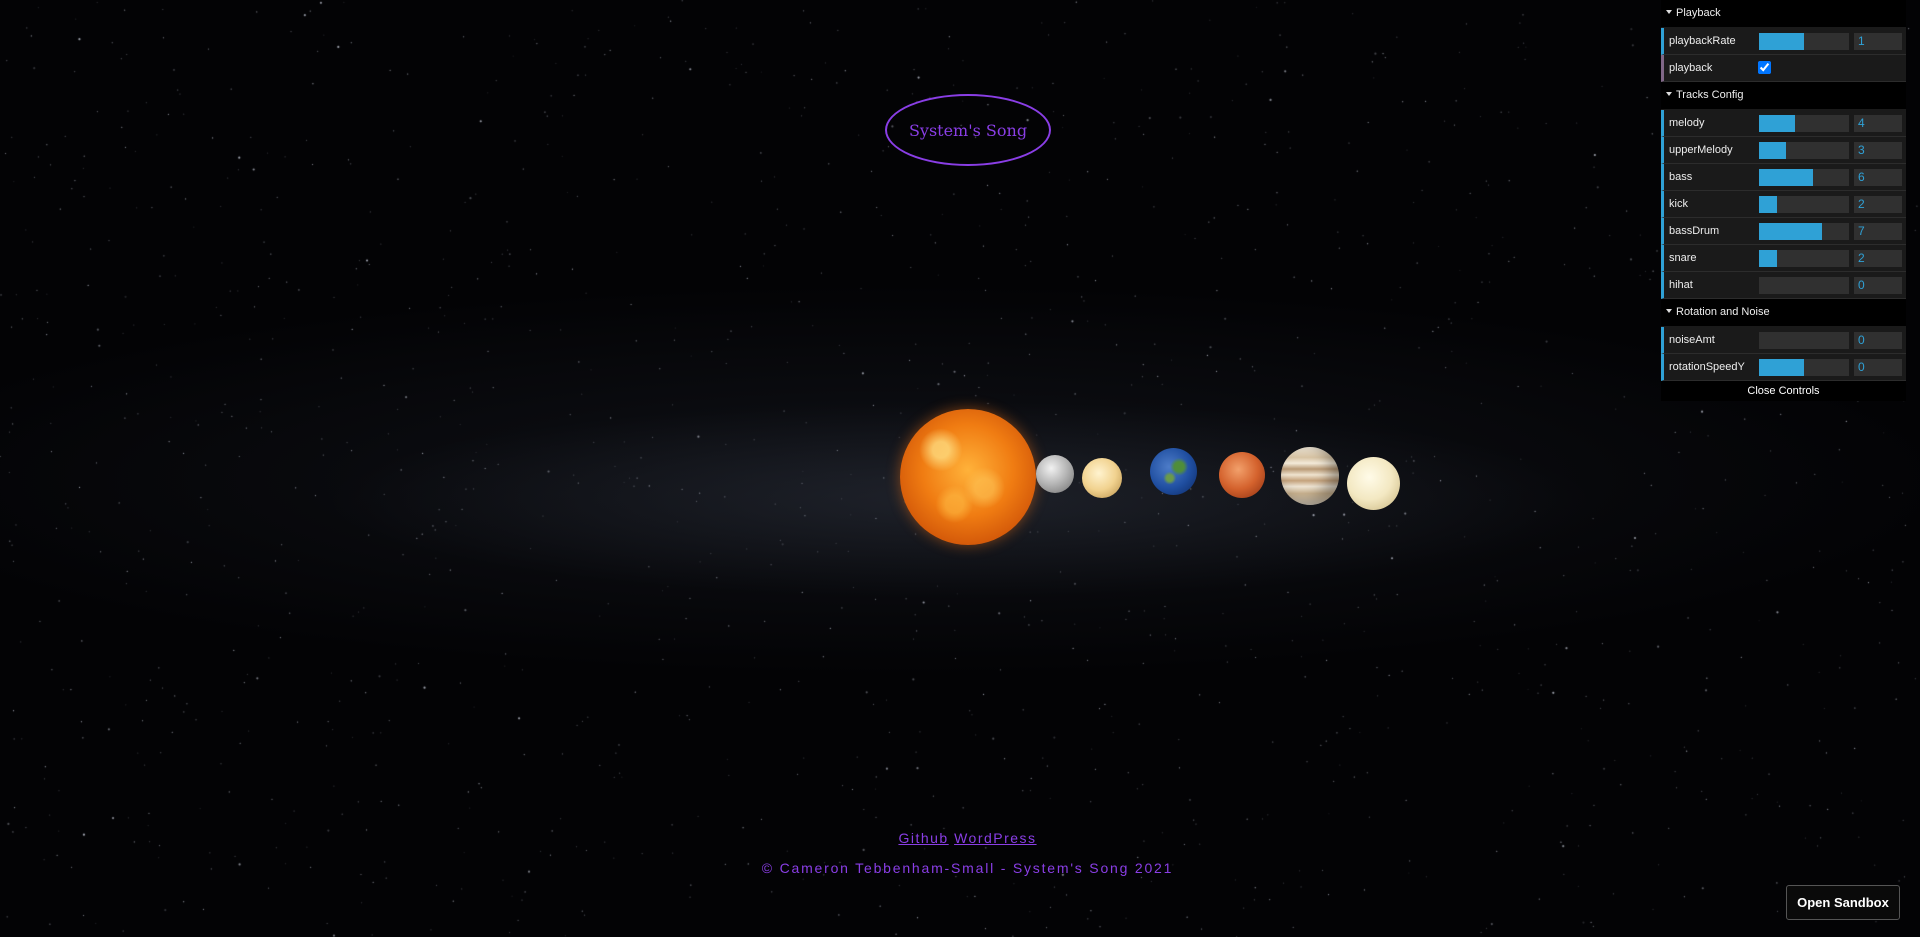 The height and width of the screenshot is (937, 1920). I want to click on control-melody: melody 4, so click(1783, 123).